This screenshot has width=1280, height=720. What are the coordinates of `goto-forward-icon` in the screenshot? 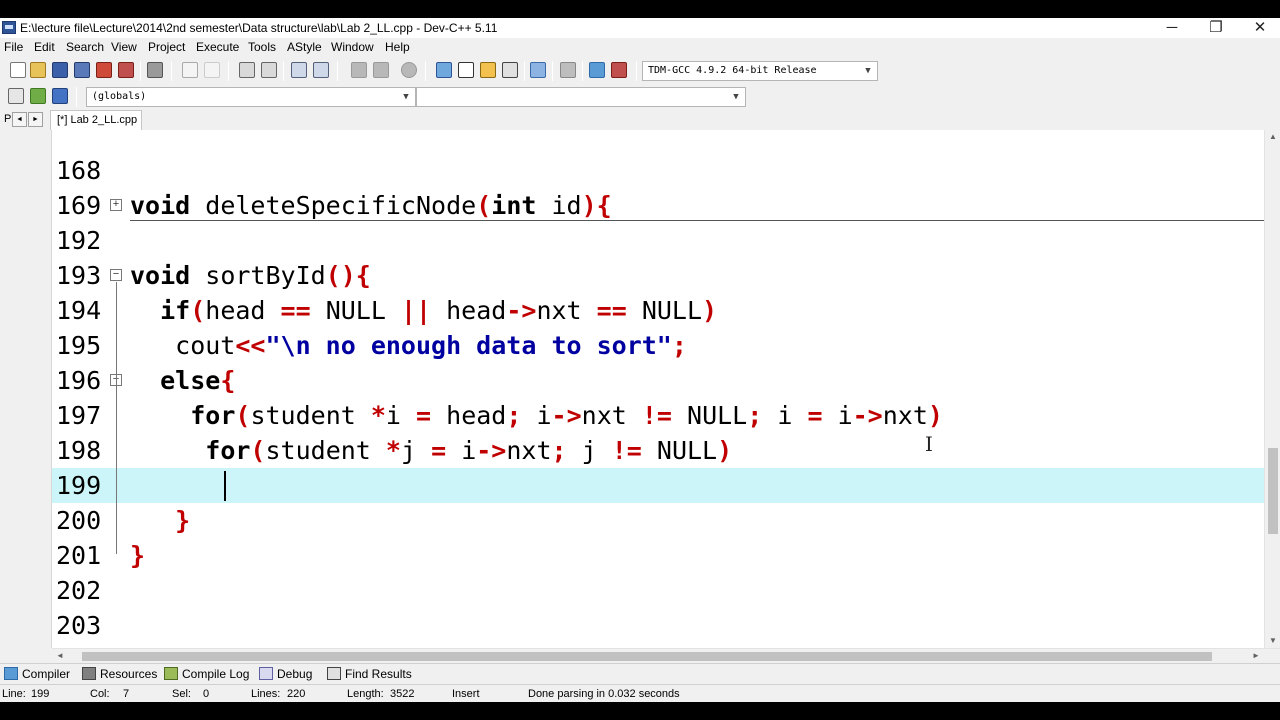 It's located at (381, 70).